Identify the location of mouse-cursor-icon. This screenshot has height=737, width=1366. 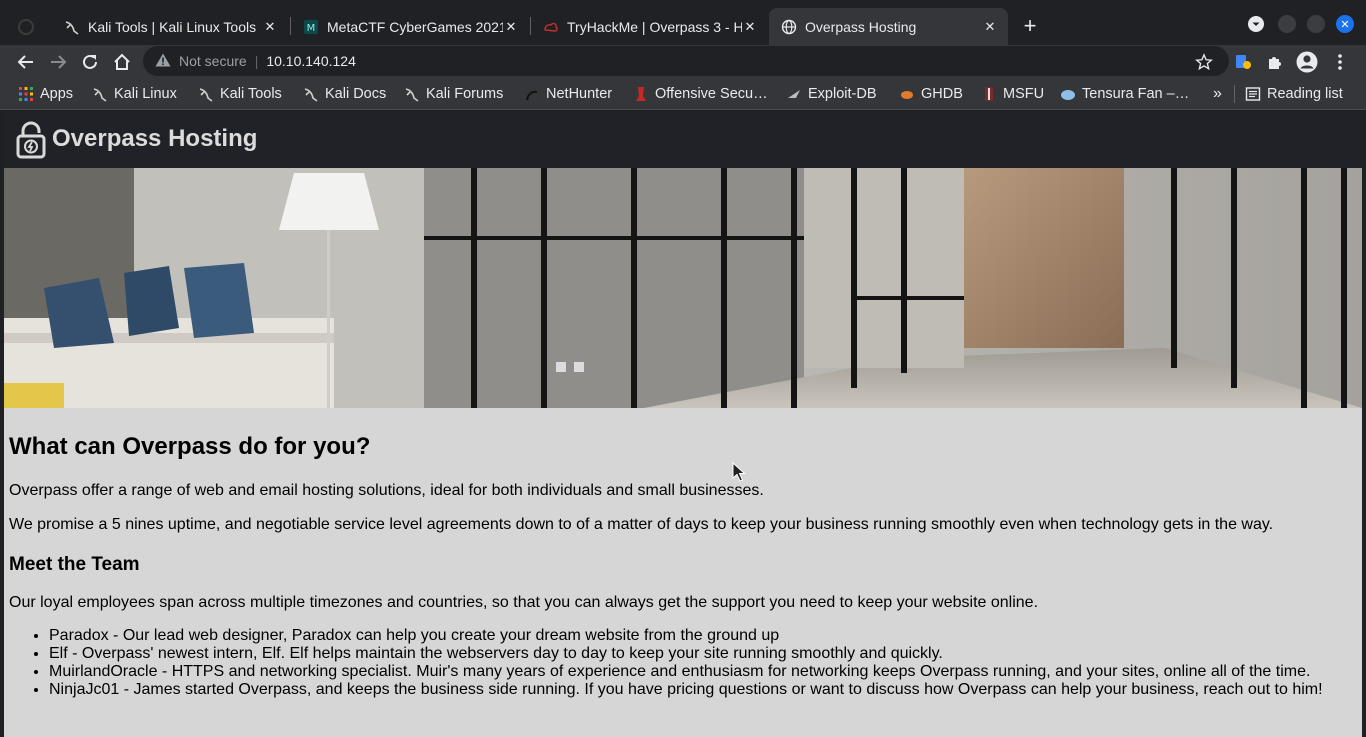
(739, 474).